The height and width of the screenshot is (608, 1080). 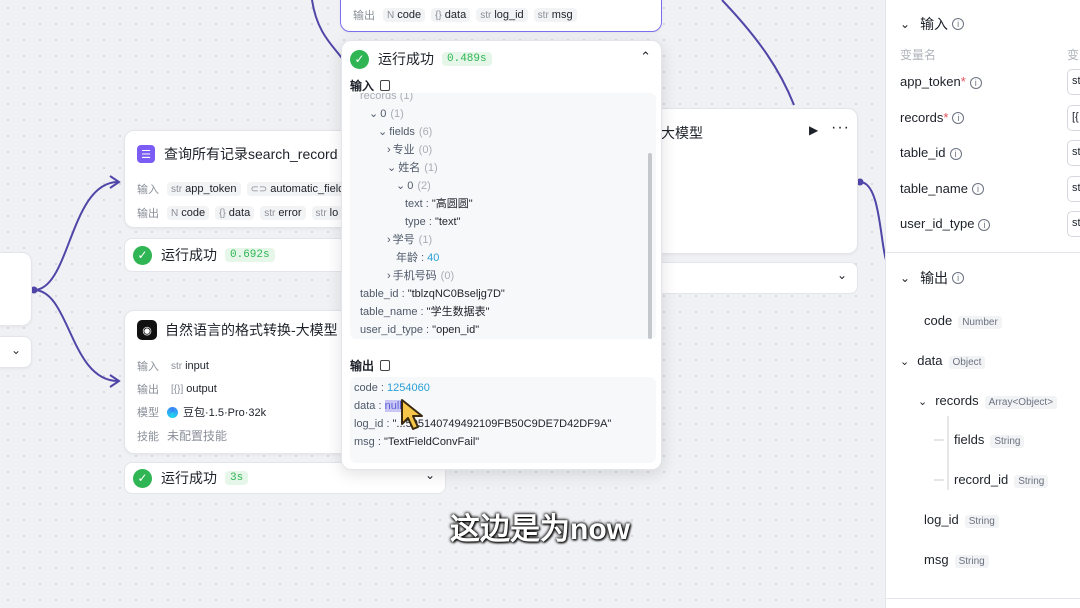 I want to click on json-tree-row: › 手机号码 (0), so click(x=432, y=276).